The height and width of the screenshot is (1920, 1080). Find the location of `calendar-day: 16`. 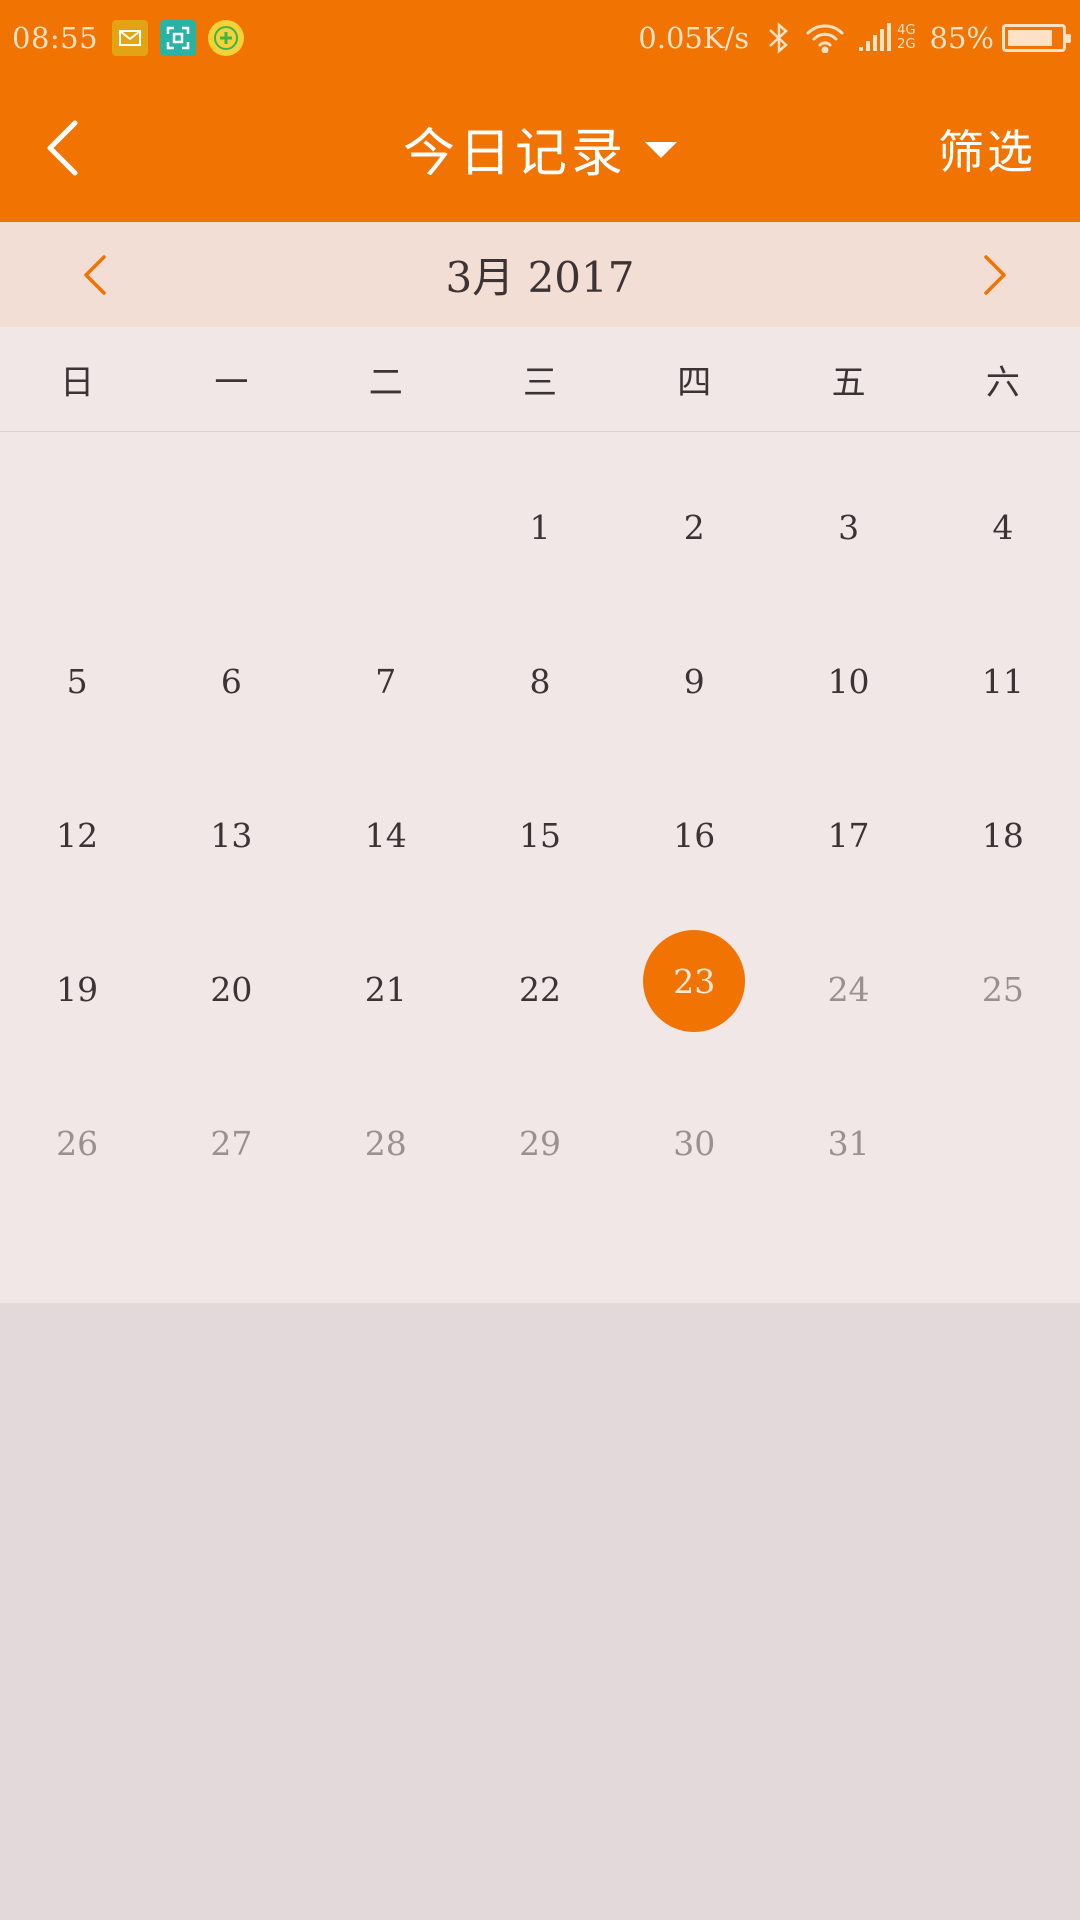

calendar-day: 16 is located at coordinates (694, 835).